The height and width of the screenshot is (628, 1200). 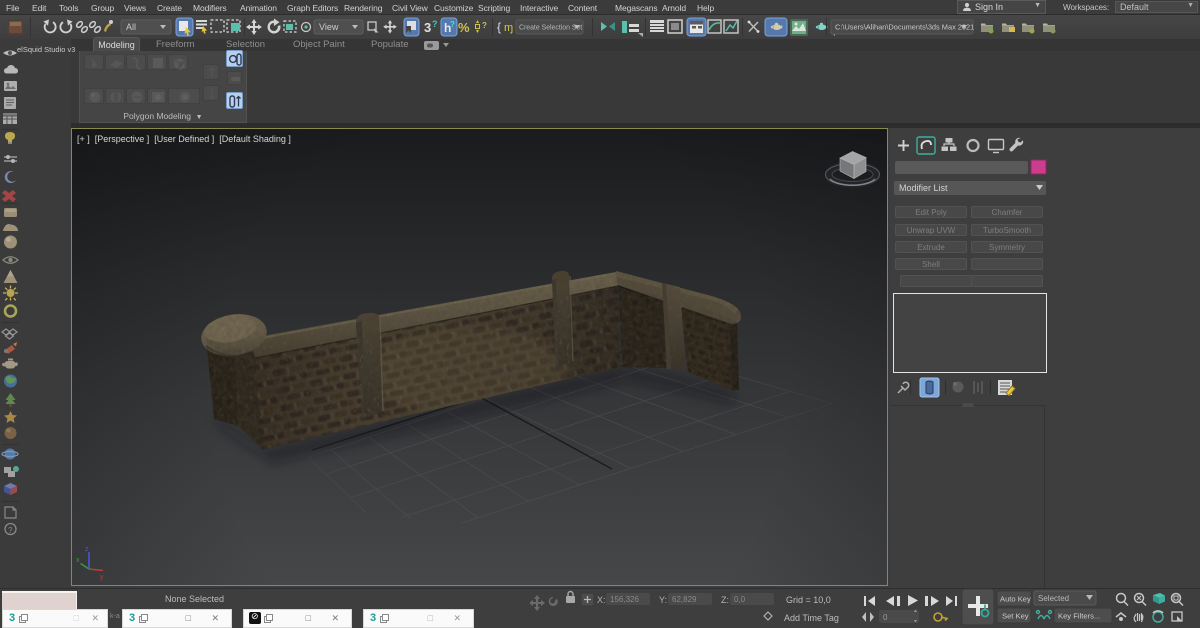 What do you see at coordinates (1015, 599) in the screenshot?
I see `svg-text: Auto Key` at bounding box center [1015, 599].